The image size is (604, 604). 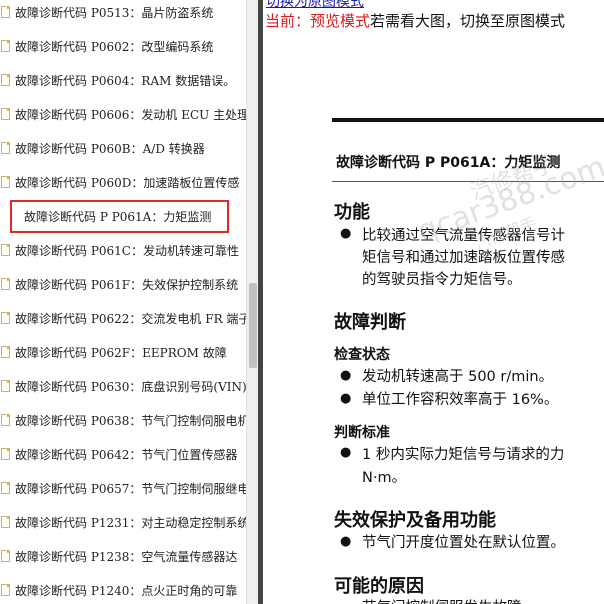 I want to click on check-heading: 检查状态, so click(x=362, y=355).